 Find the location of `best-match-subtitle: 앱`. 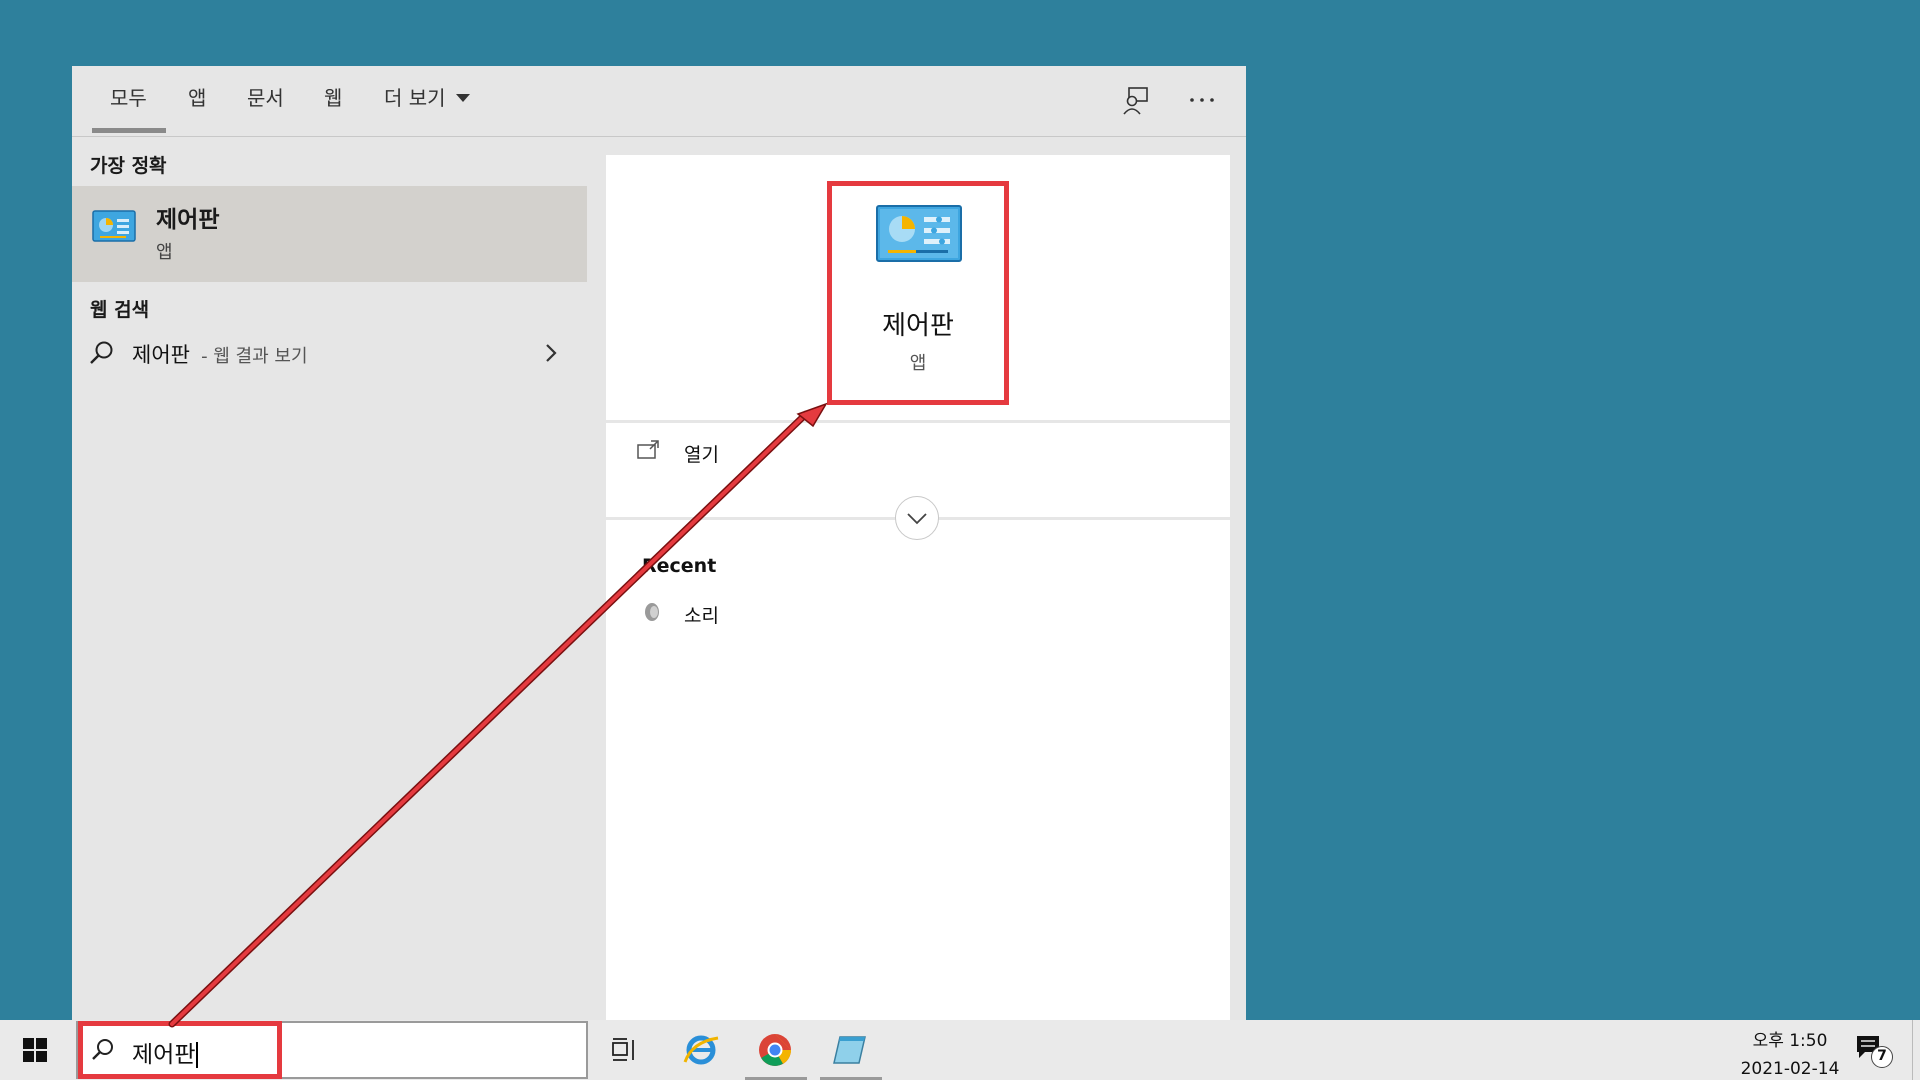

best-match-subtitle: 앱 is located at coordinates (164, 252).